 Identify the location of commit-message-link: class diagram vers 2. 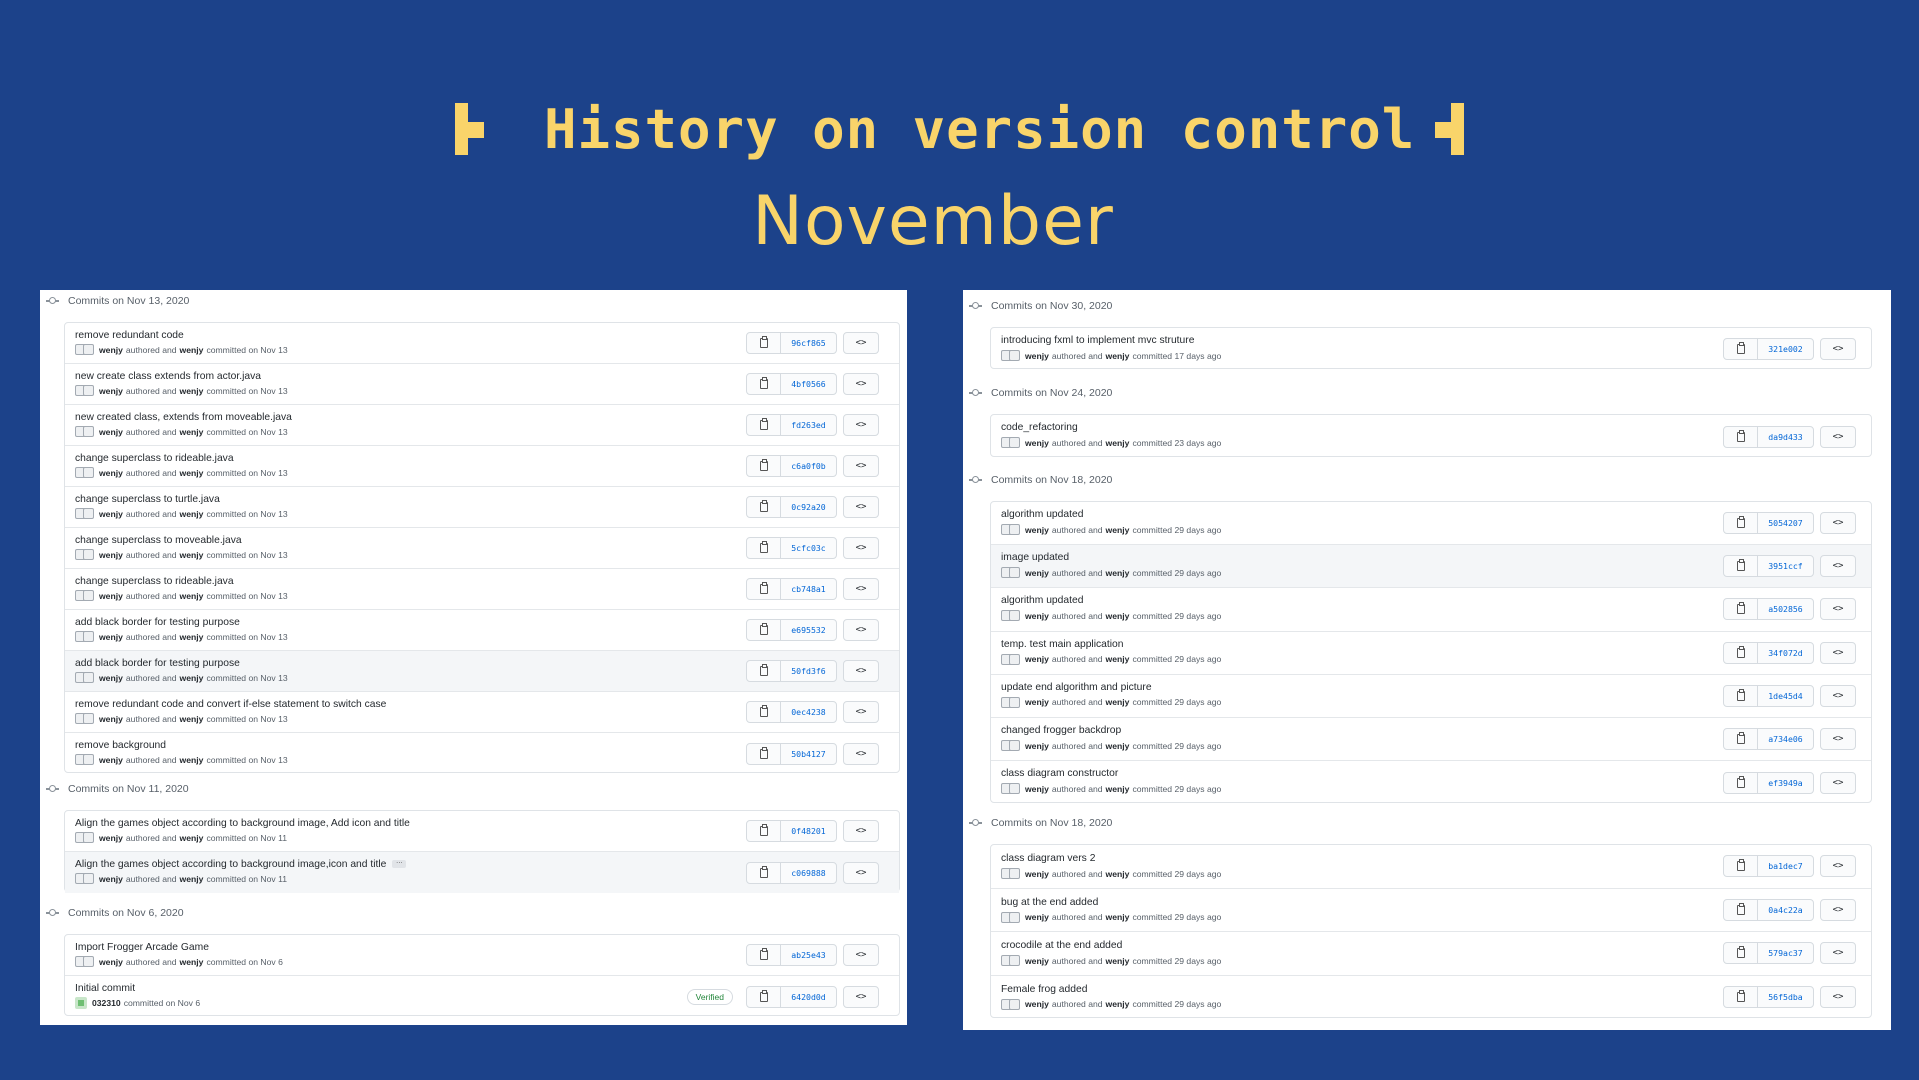
(1048, 858).